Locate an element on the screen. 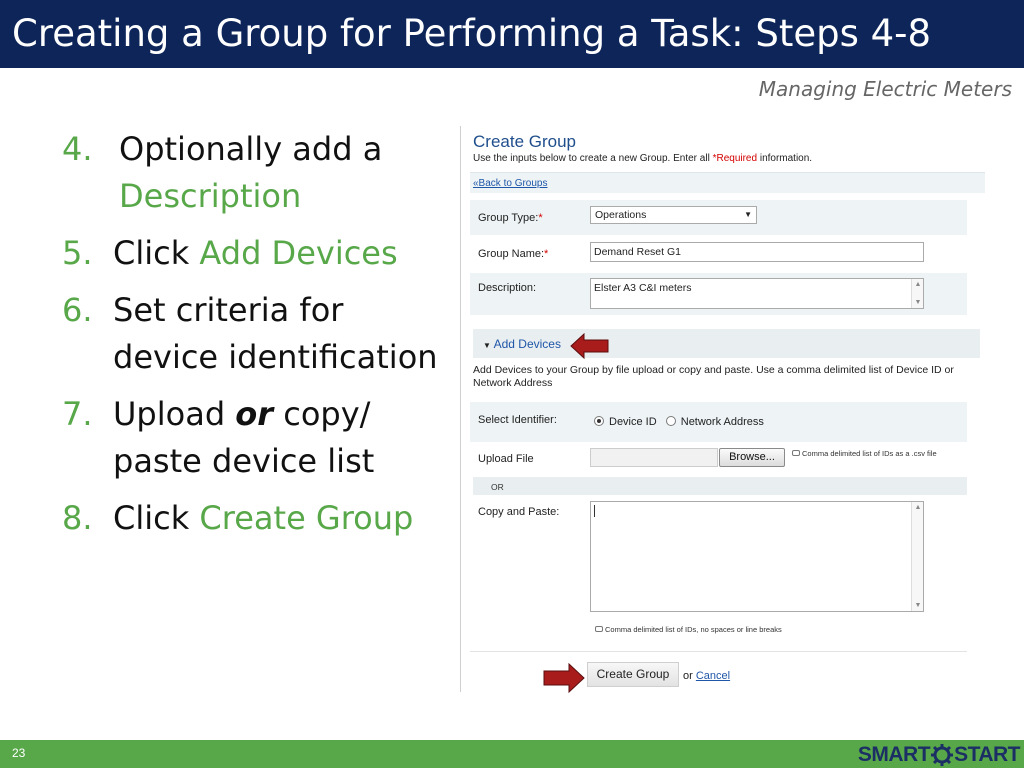 This screenshot has width=1024, height=768. step-4: 4. Optionally add a Description is located at coordinates (258, 173).